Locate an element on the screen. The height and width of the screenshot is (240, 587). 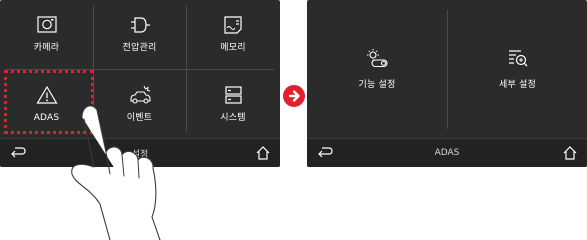
menu-item-detail-settings: 세부 설정 is located at coordinates (517, 69).